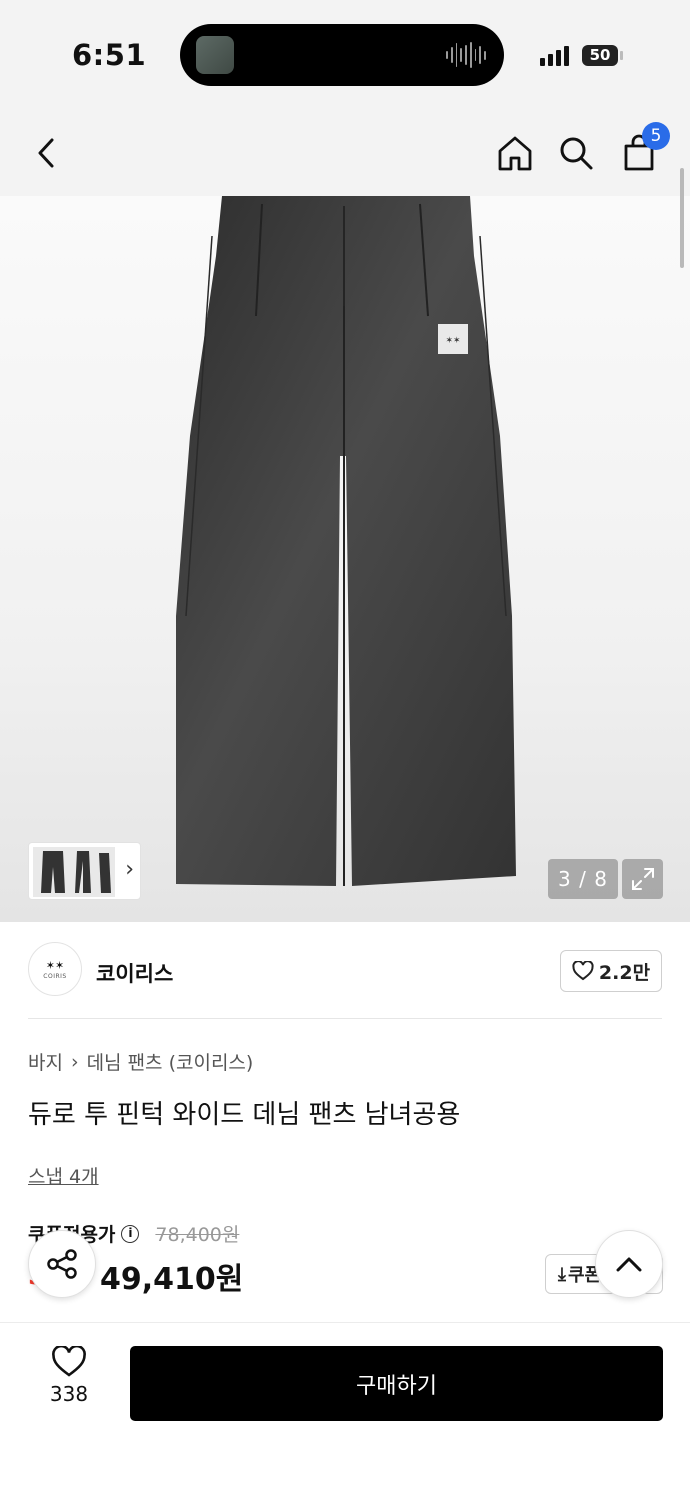  I want to click on divider, so click(345, 1018).